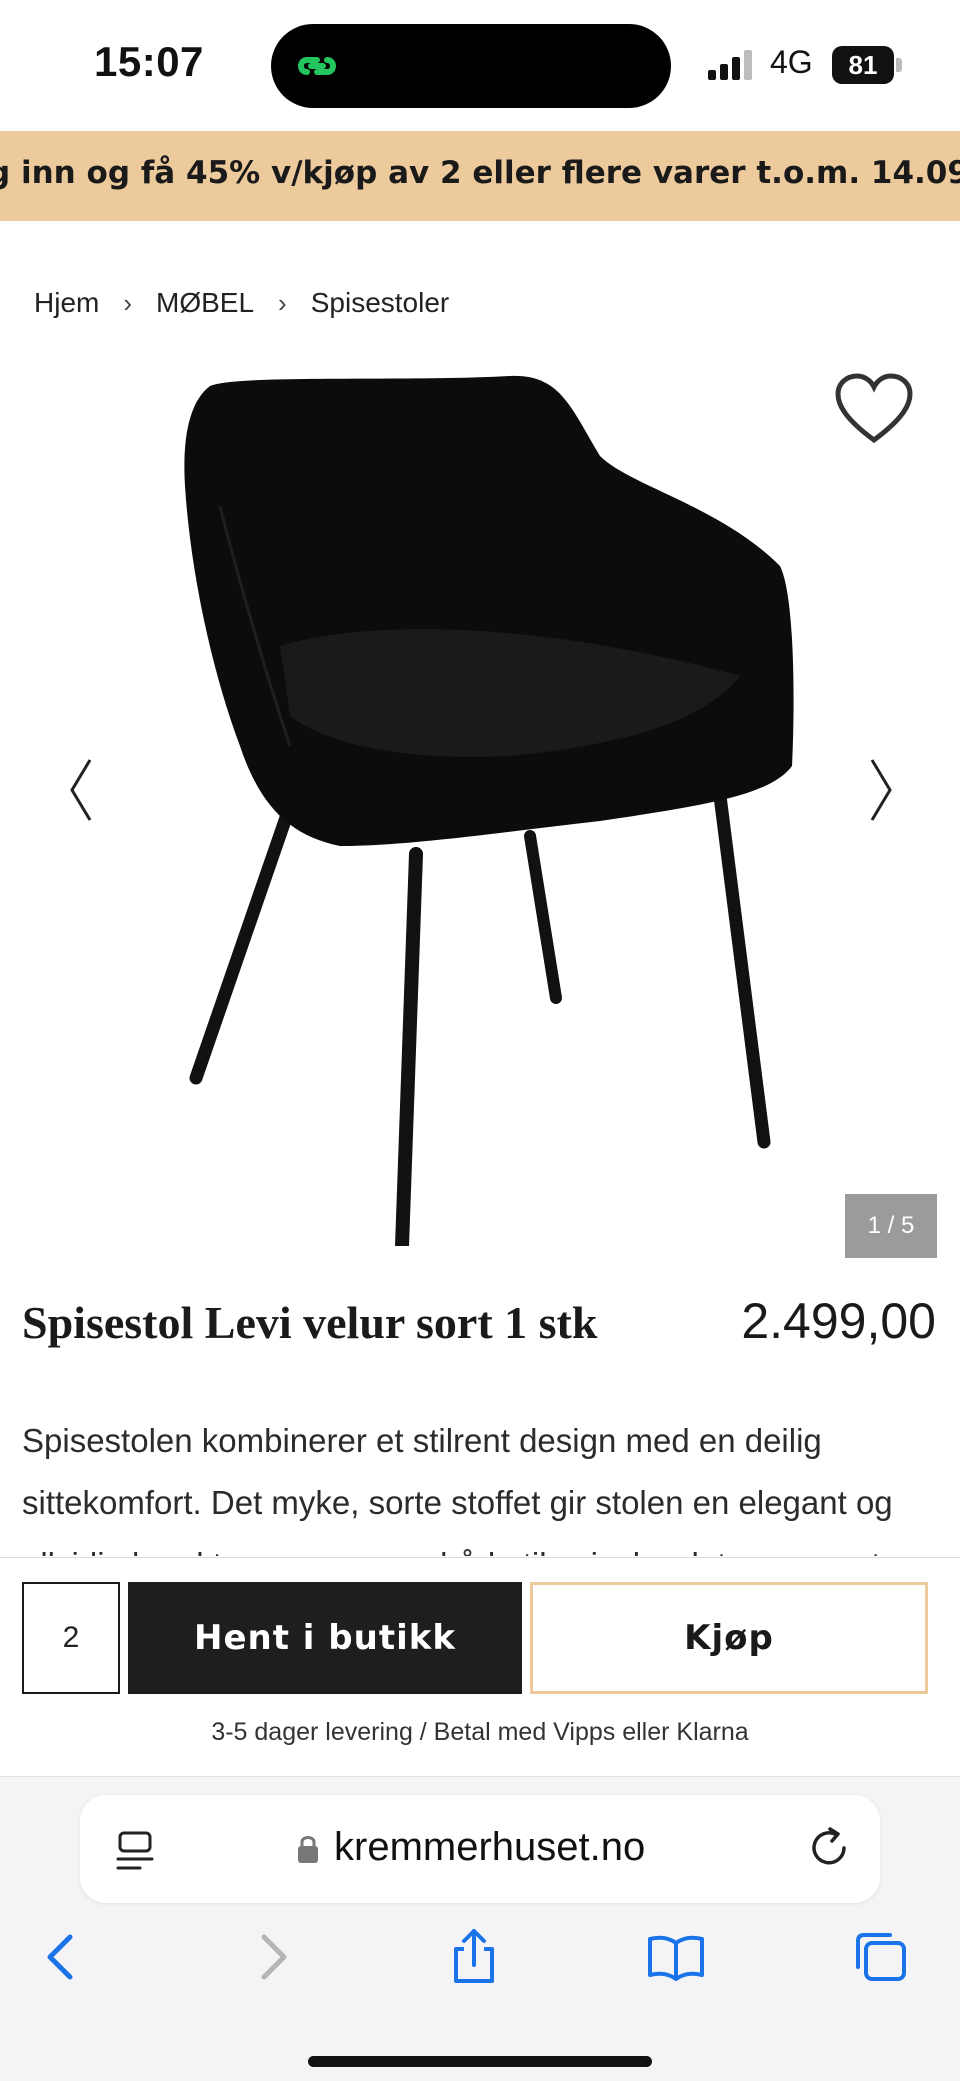  I want to click on breadcrumb-spisestoler: Spisestoler, so click(380, 303).